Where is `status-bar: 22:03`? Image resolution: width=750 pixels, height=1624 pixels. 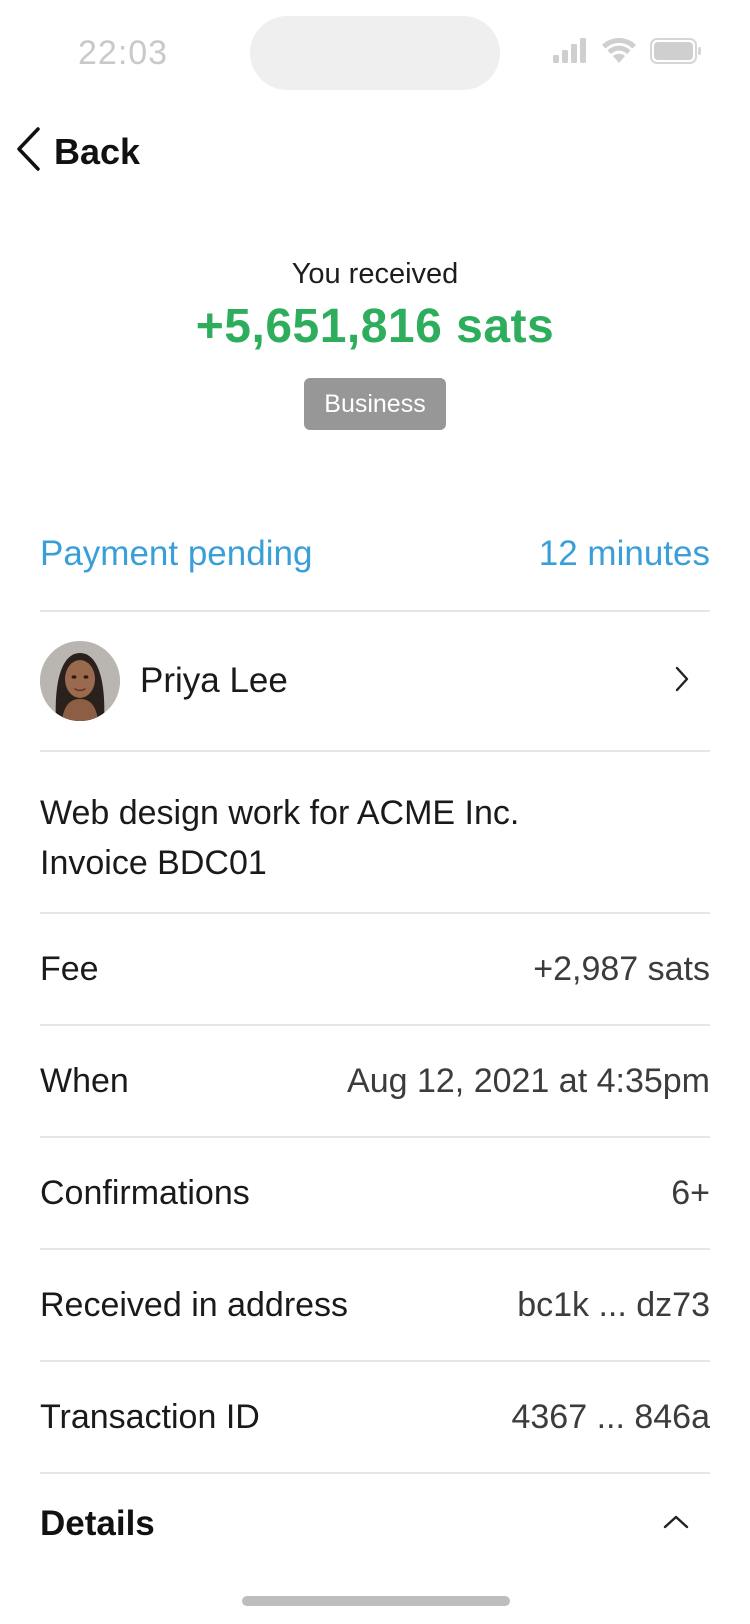 status-bar: 22:03 is located at coordinates (375, 54).